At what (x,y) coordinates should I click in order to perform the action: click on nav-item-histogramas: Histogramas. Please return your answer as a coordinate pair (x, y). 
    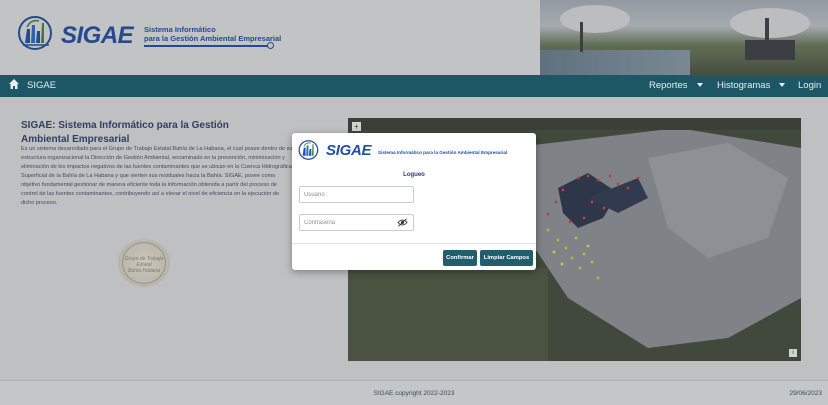
    Looking at the image, I should click on (751, 85).